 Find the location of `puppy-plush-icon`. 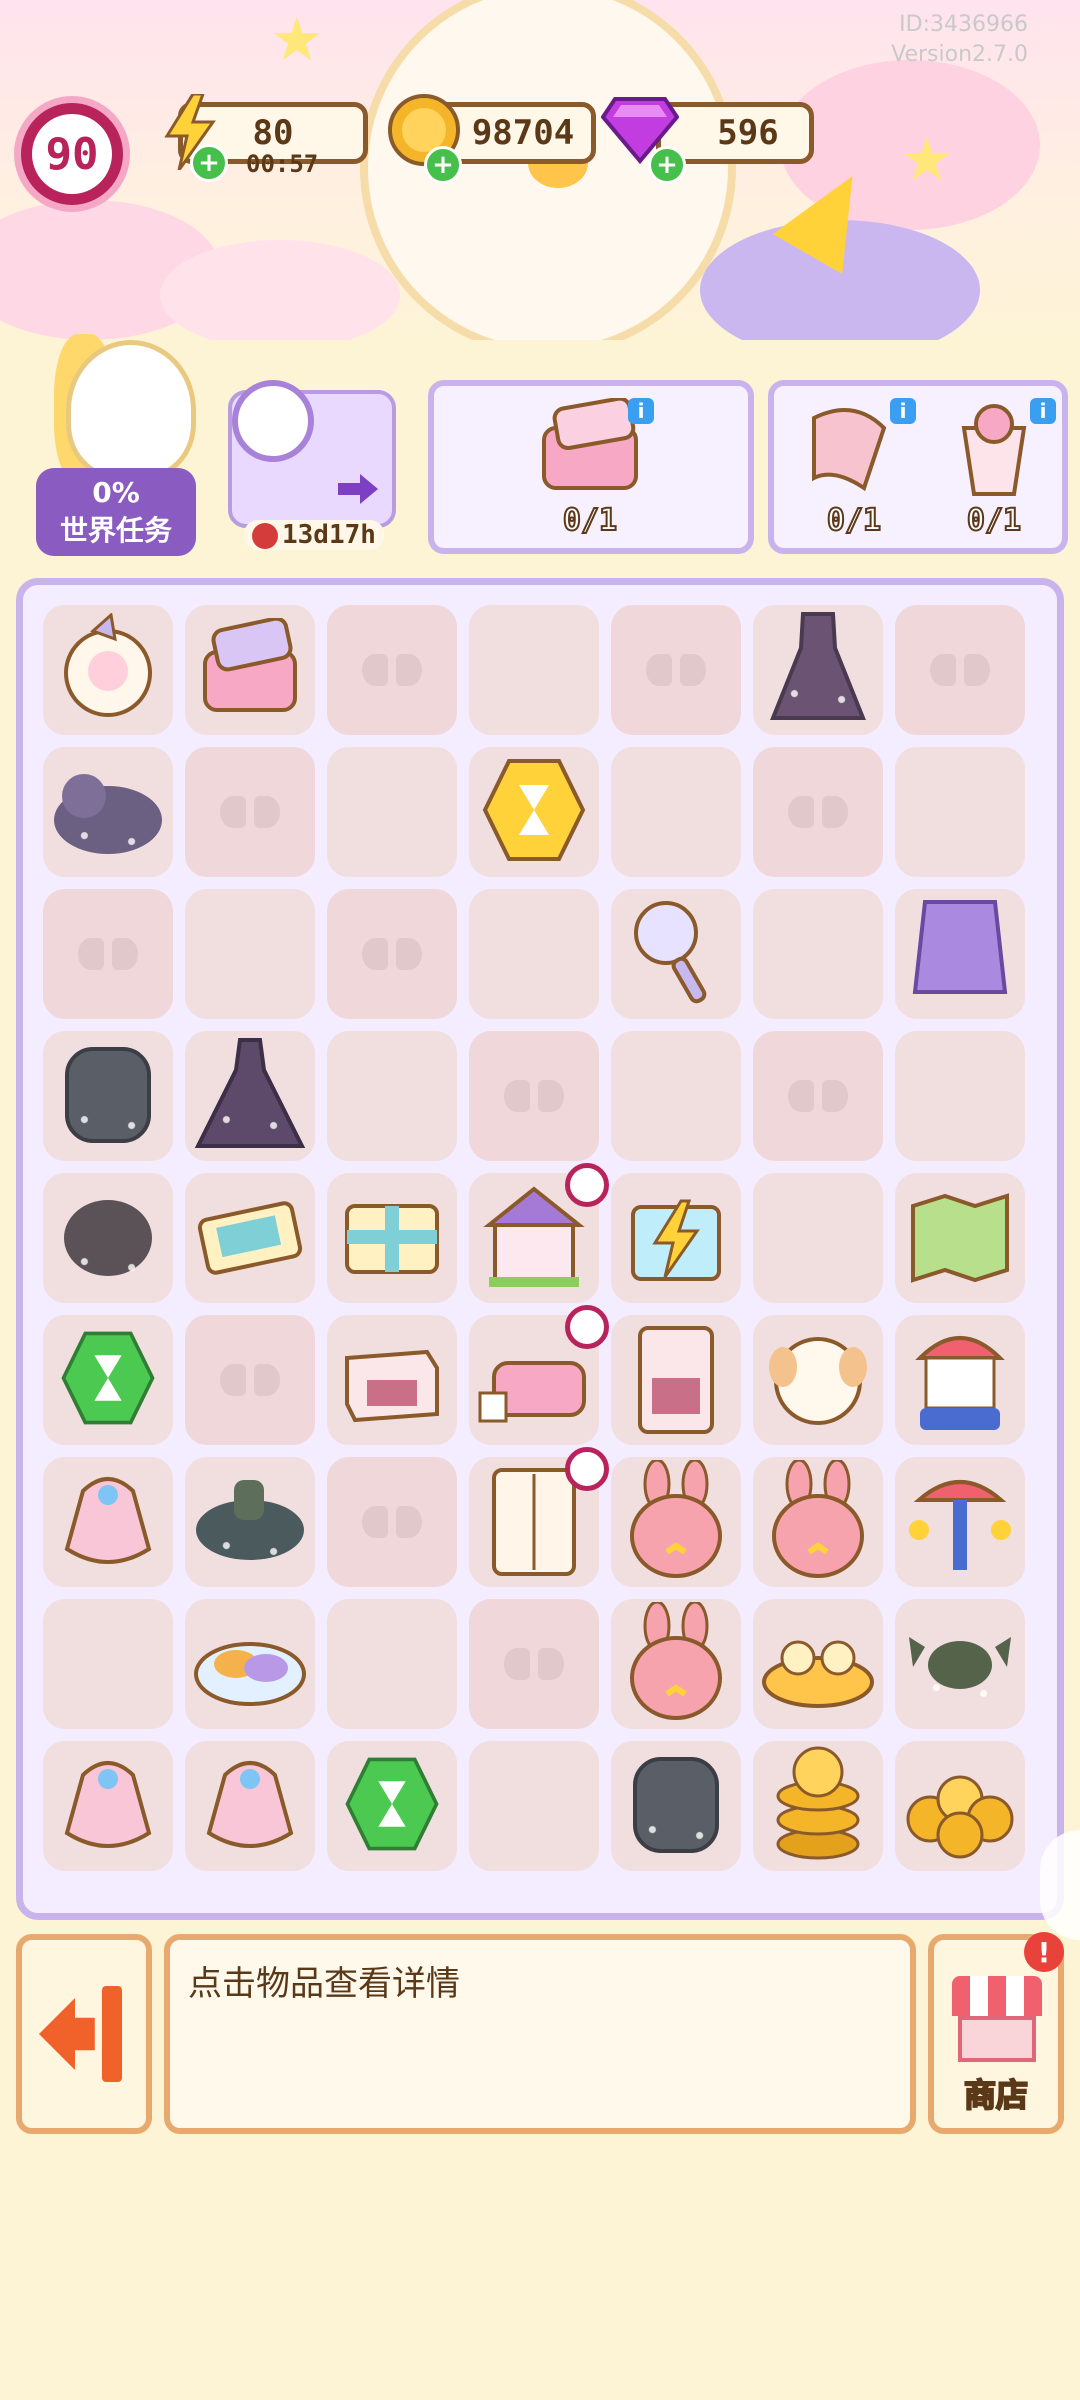

puppy-plush-icon is located at coordinates (818, 1380).